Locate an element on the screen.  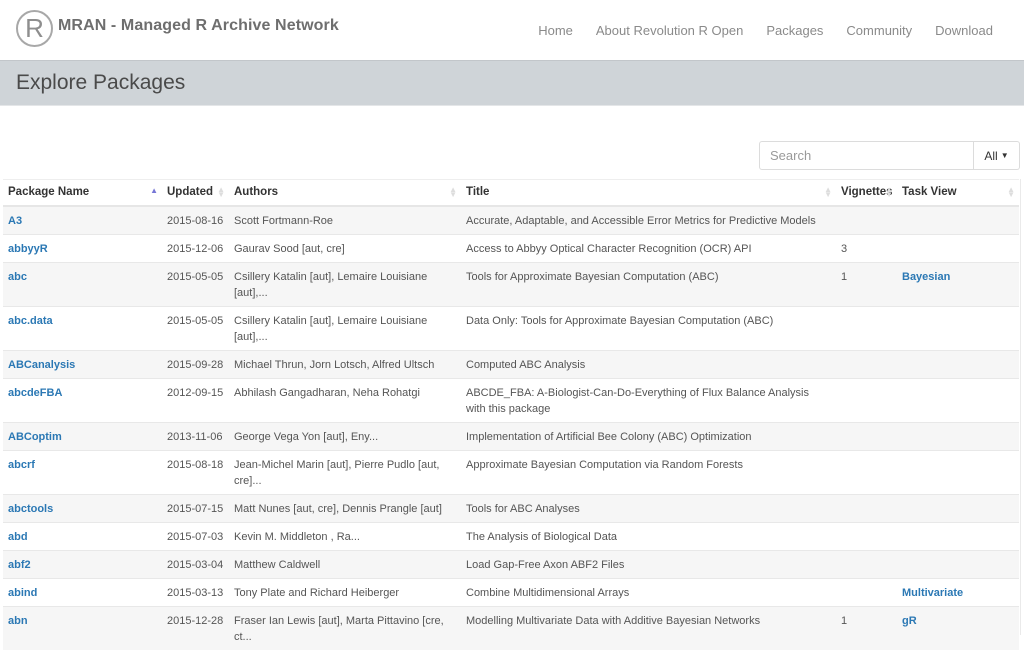
package-name-link: abcrf is located at coordinates (21, 465).